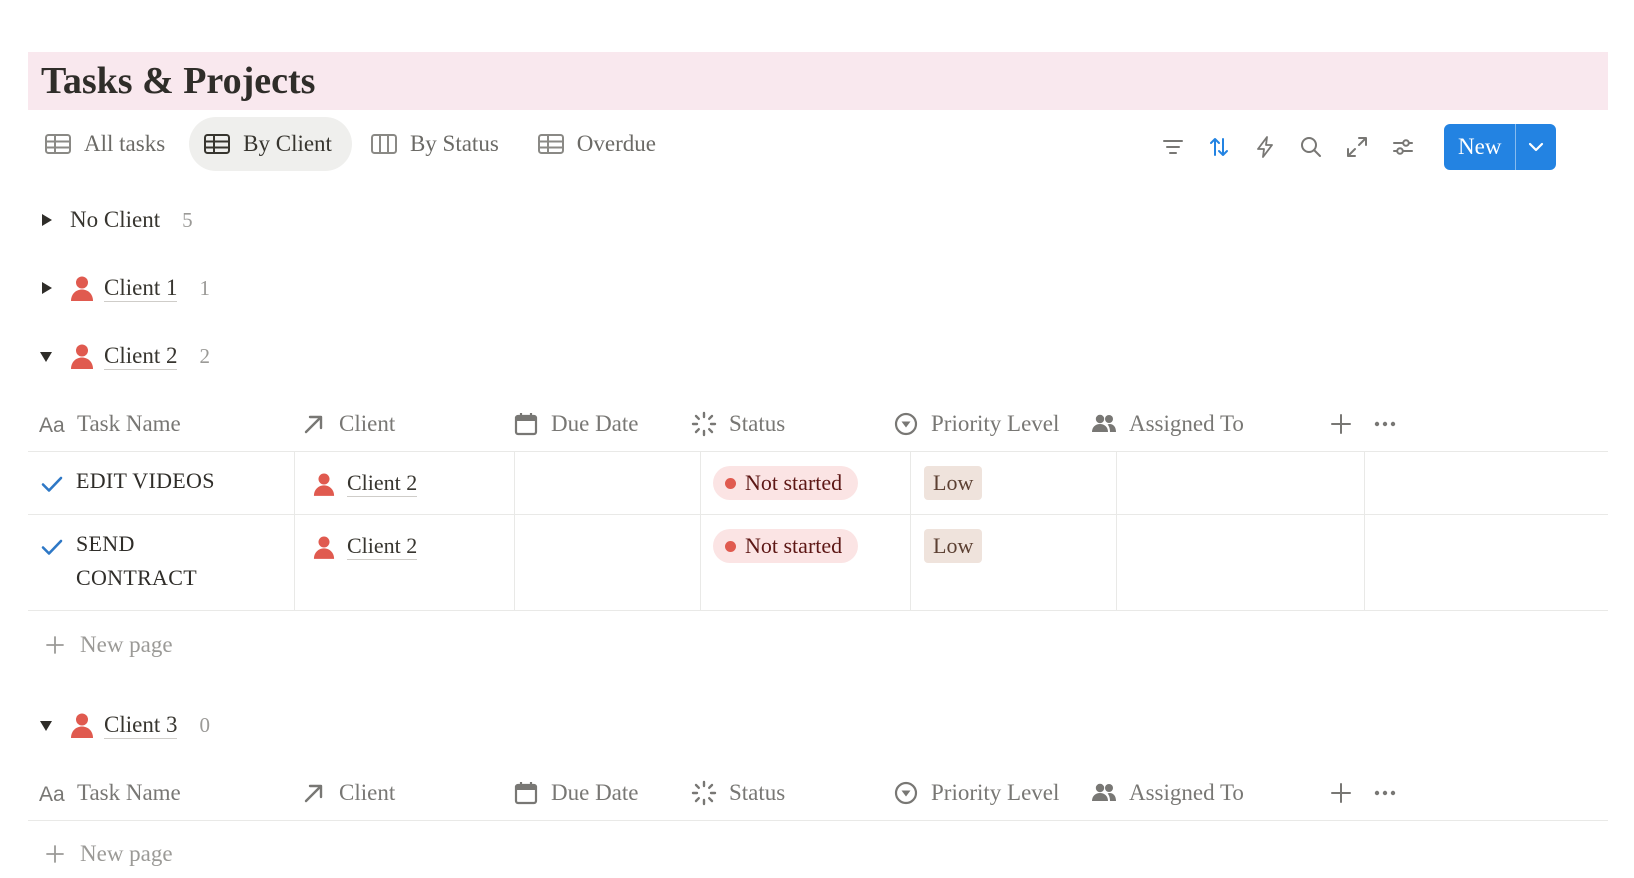 The image size is (1634, 878). I want to click on tab-by-status: By Status, so click(437, 144).